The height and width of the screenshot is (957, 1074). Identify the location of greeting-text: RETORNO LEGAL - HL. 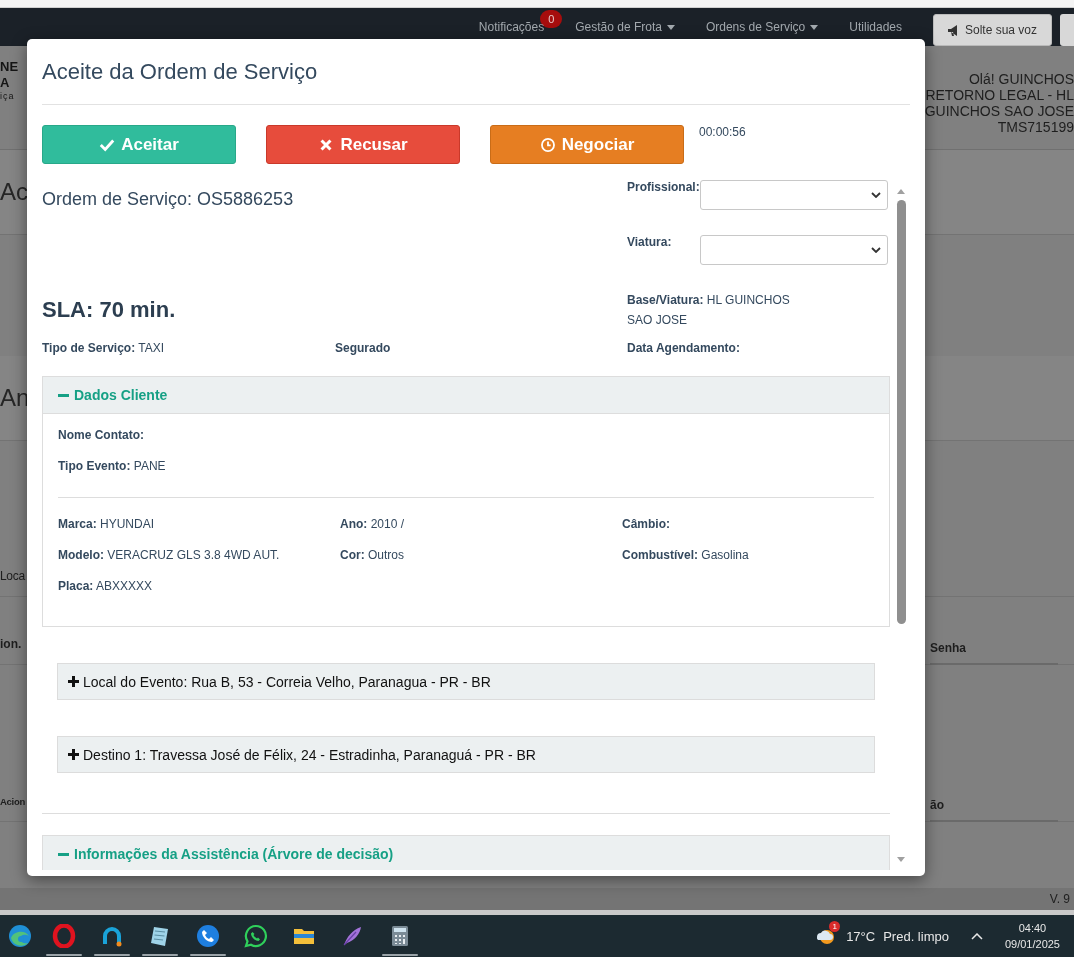
(999, 95).